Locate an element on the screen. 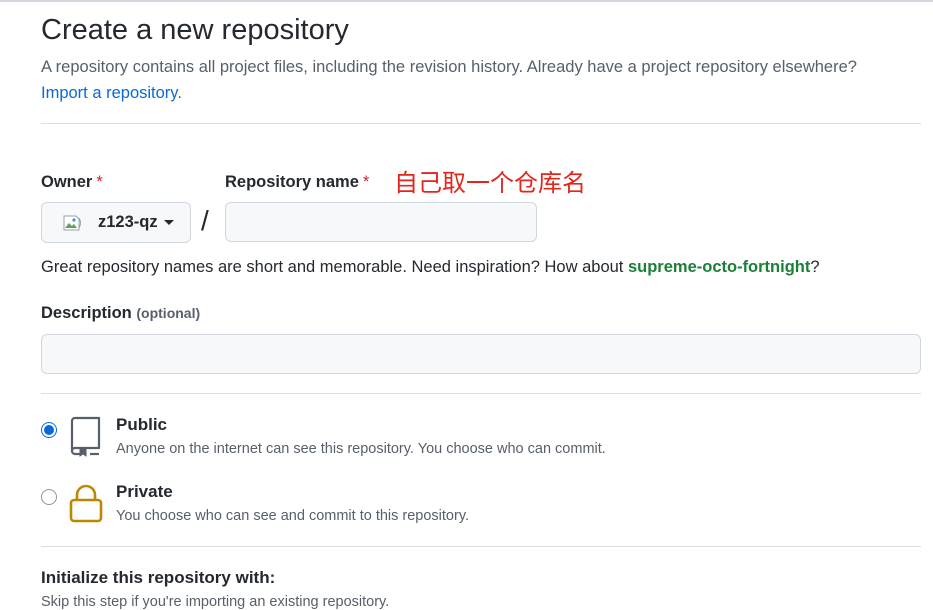 The width and height of the screenshot is (933, 610). private-radio is located at coordinates (49, 497).